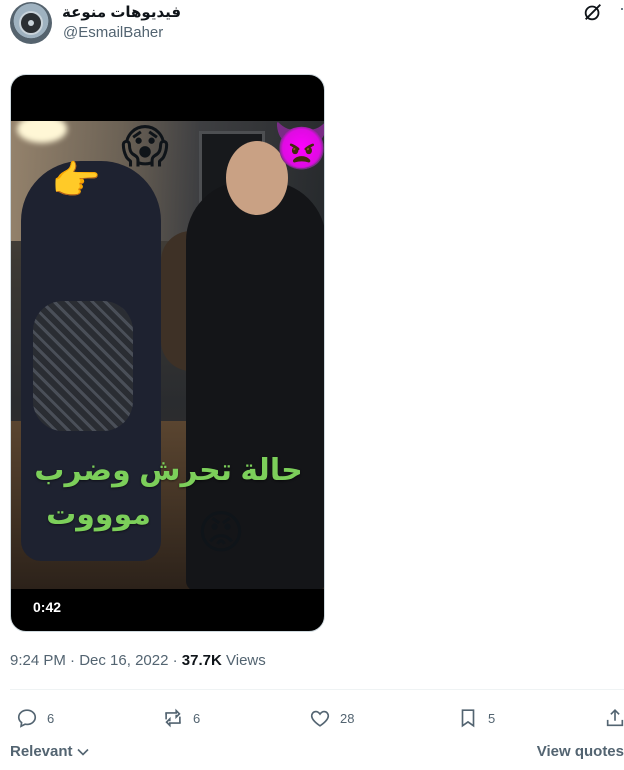 This screenshot has height=770, width=624. Describe the element at coordinates (246, 660) in the screenshot. I see `views-label: Views` at that location.